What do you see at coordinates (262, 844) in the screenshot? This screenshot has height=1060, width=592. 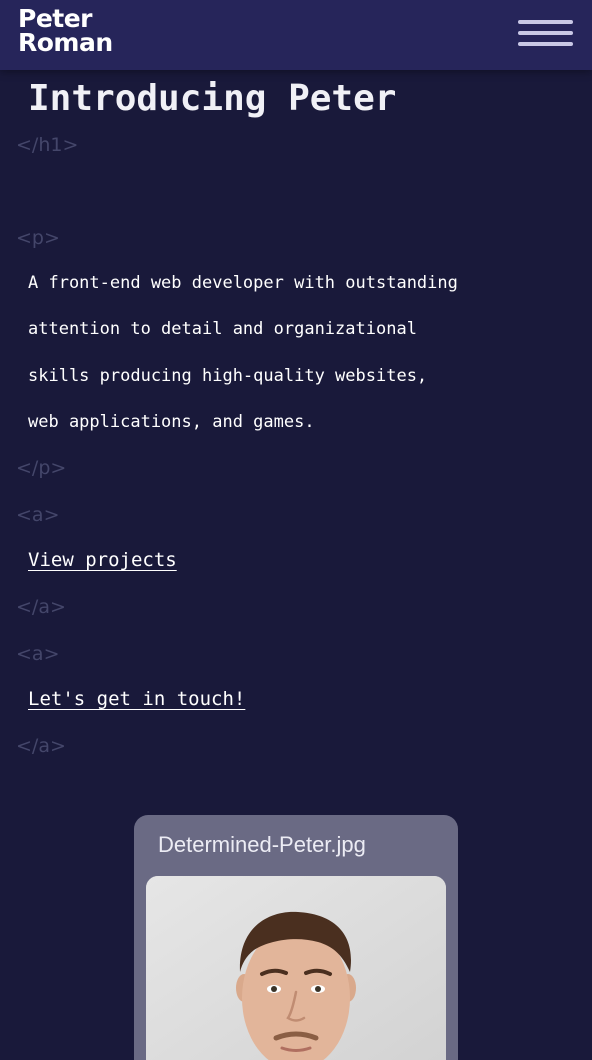 I see `image-window-title: Determined-Peter.jpg` at bounding box center [262, 844].